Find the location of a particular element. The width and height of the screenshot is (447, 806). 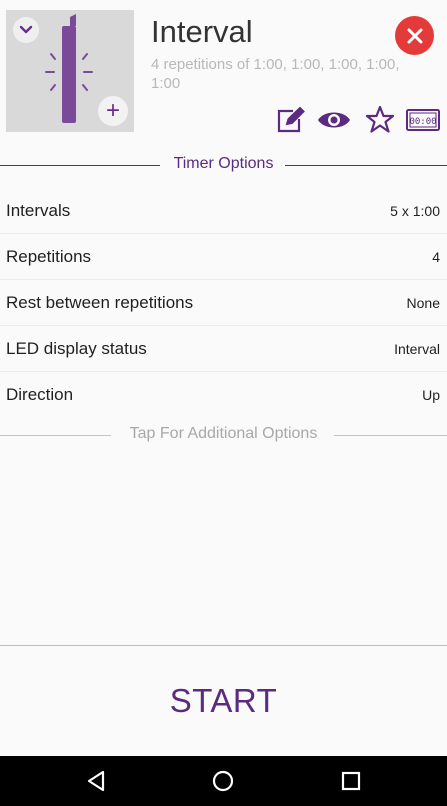

home-icon is located at coordinates (223, 781).